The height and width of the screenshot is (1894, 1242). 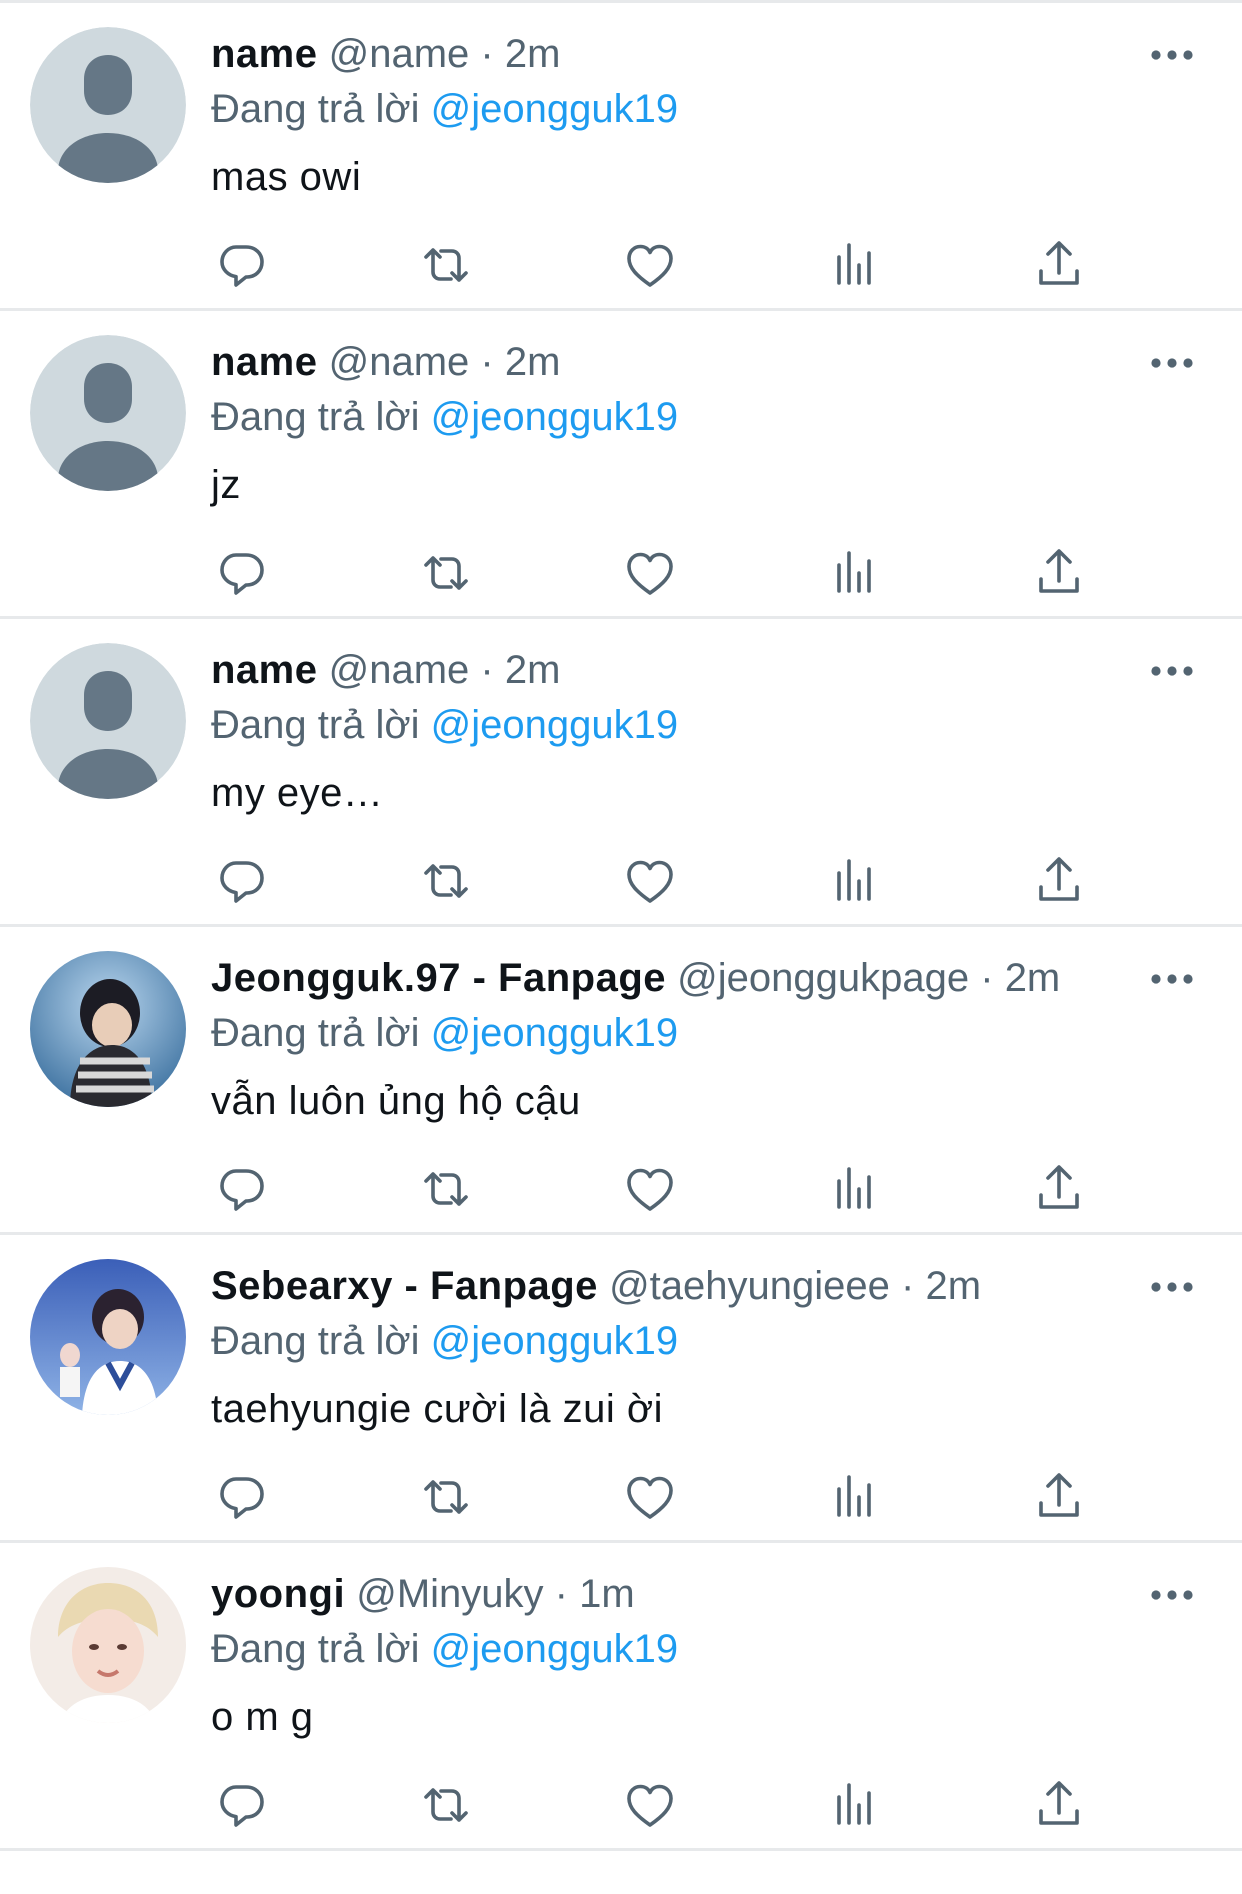 What do you see at coordinates (278, 1594) in the screenshot?
I see `display-name: yoongi` at bounding box center [278, 1594].